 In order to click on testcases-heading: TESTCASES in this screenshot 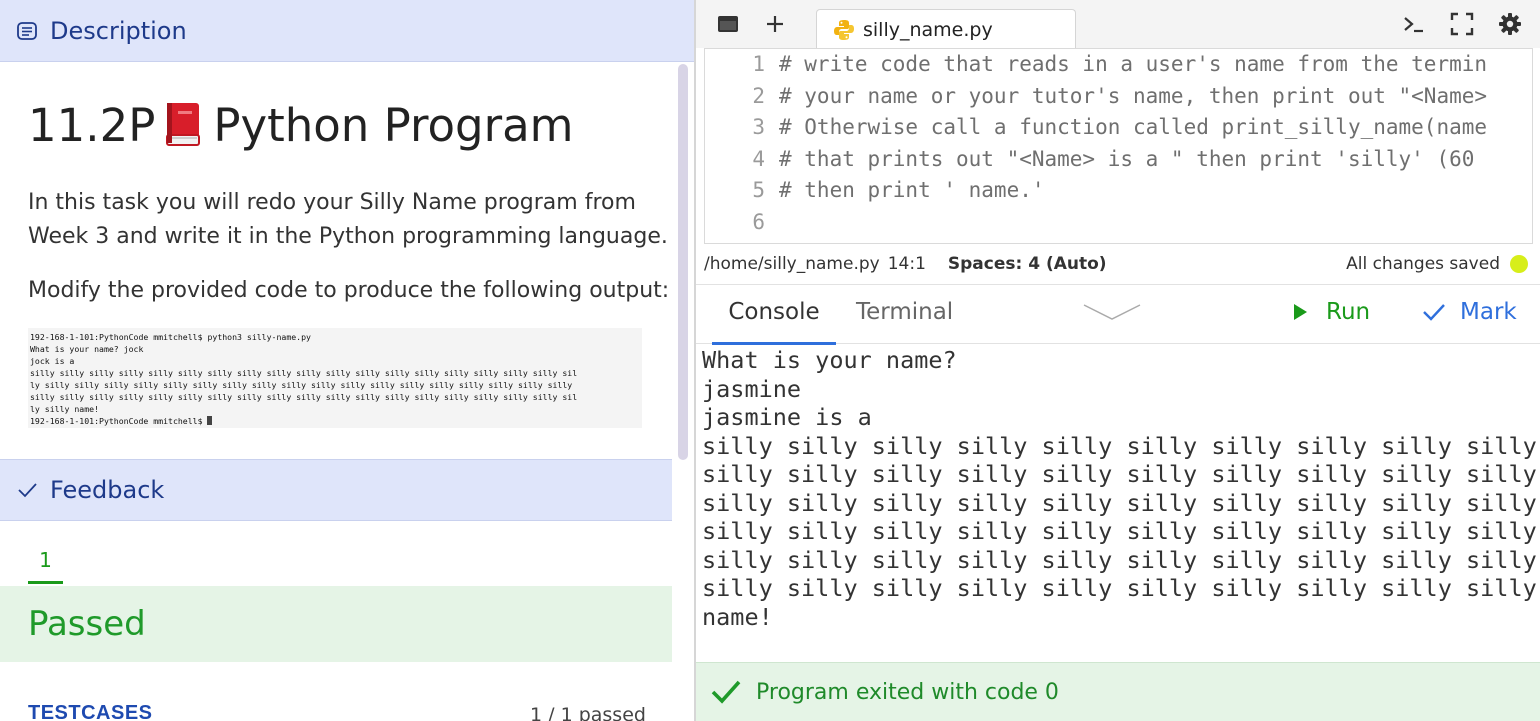, I will do `click(90, 711)`.